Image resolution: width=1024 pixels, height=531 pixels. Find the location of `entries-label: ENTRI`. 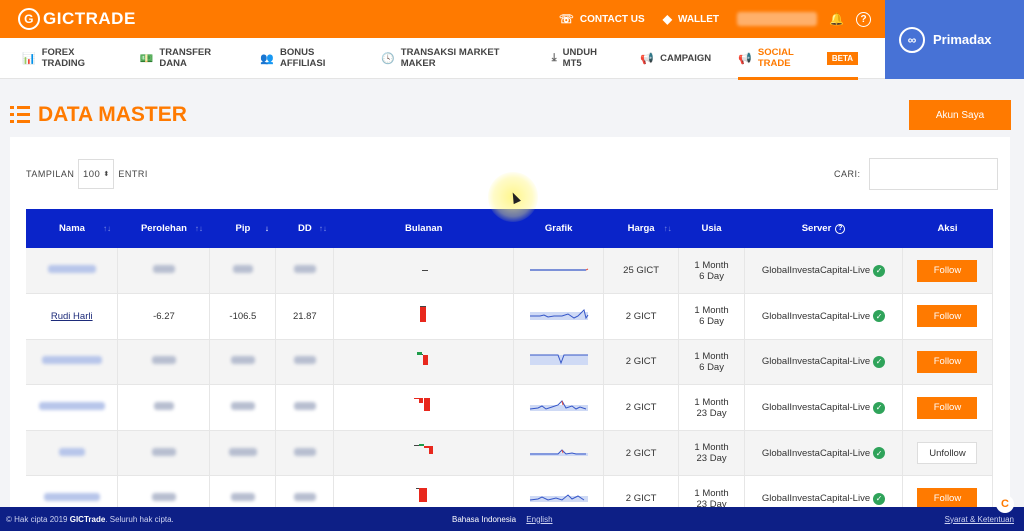

entries-label: ENTRI is located at coordinates (133, 174).